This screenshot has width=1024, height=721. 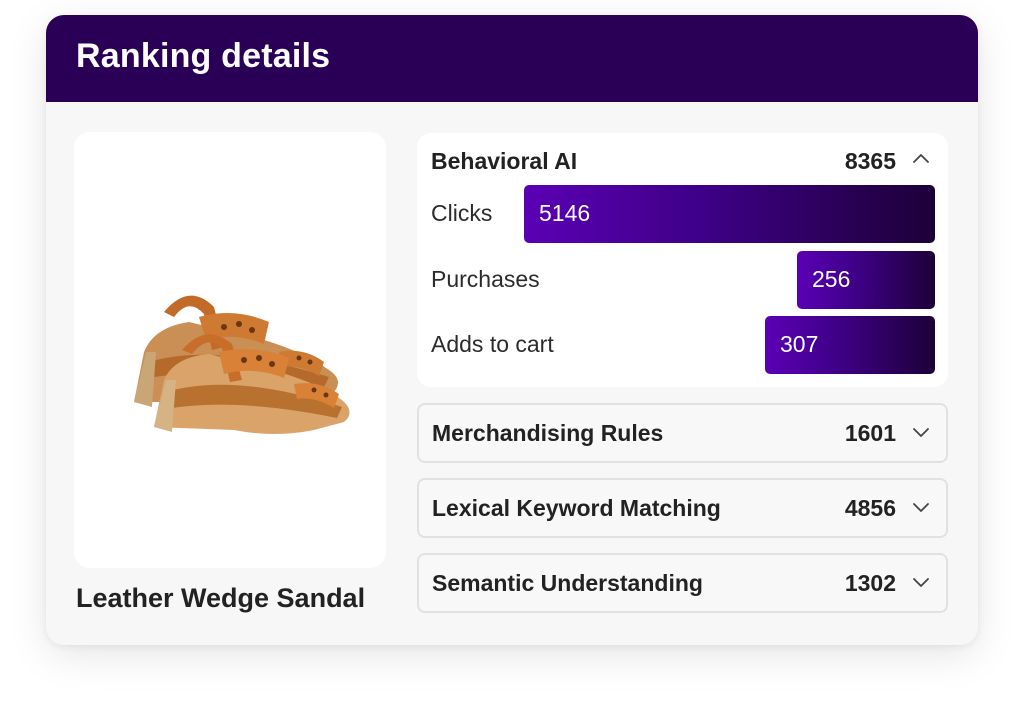 What do you see at coordinates (221, 598) in the screenshot?
I see `product-name: Leather Wedge Sandal` at bounding box center [221, 598].